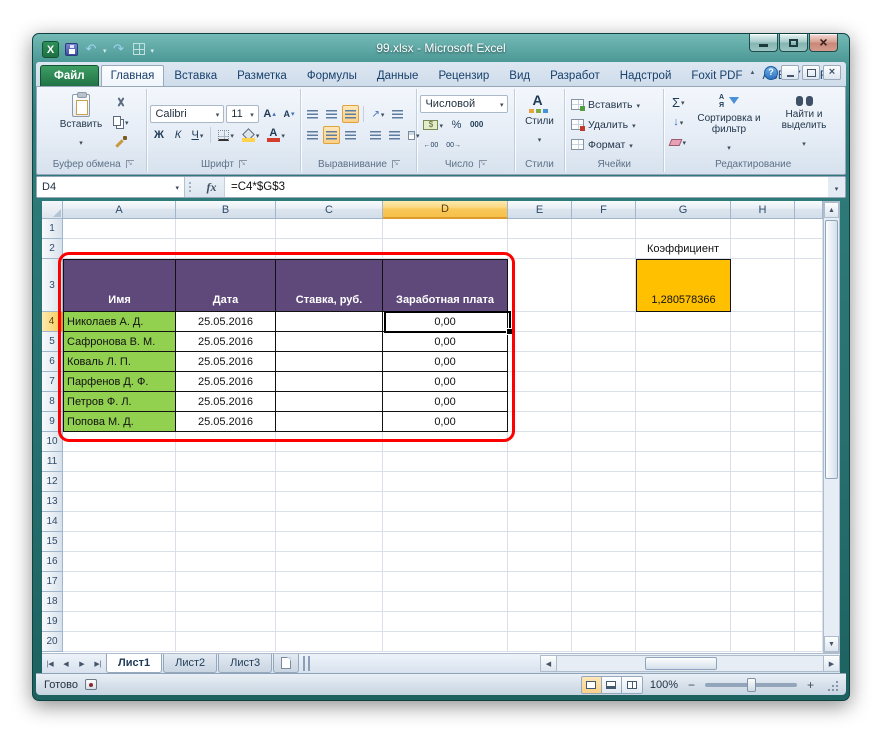  Describe the element at coordinates (375, 135) in the screenshot. I see `decrease-indent-button` at that location.